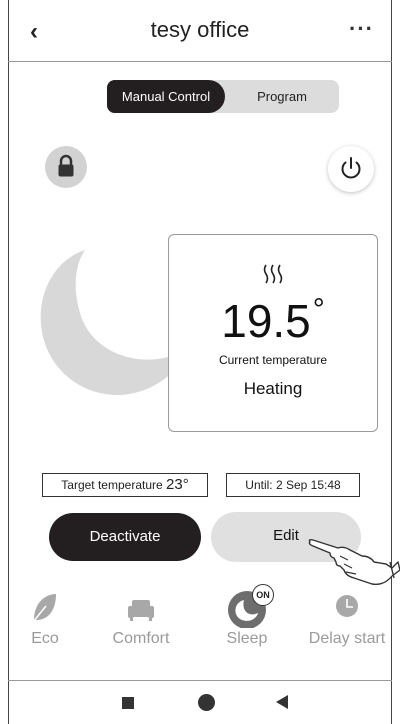  I want to click on mode-eco-label: Eco, so click(45, 638).